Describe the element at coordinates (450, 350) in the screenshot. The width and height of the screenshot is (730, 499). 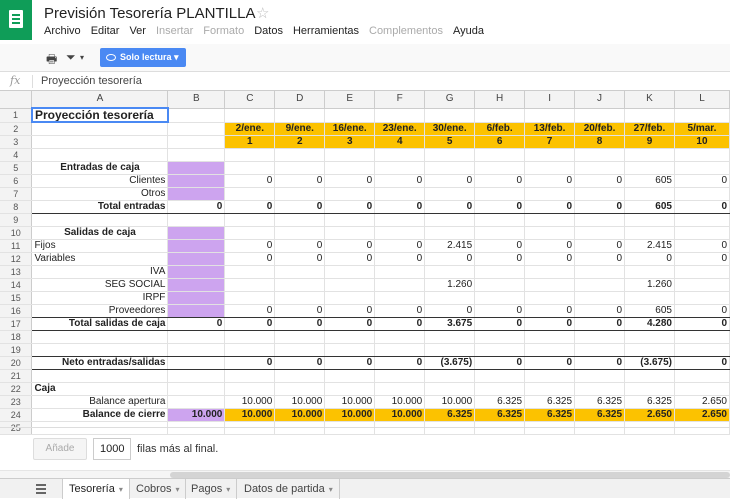
I see `cell-g19` at that location.